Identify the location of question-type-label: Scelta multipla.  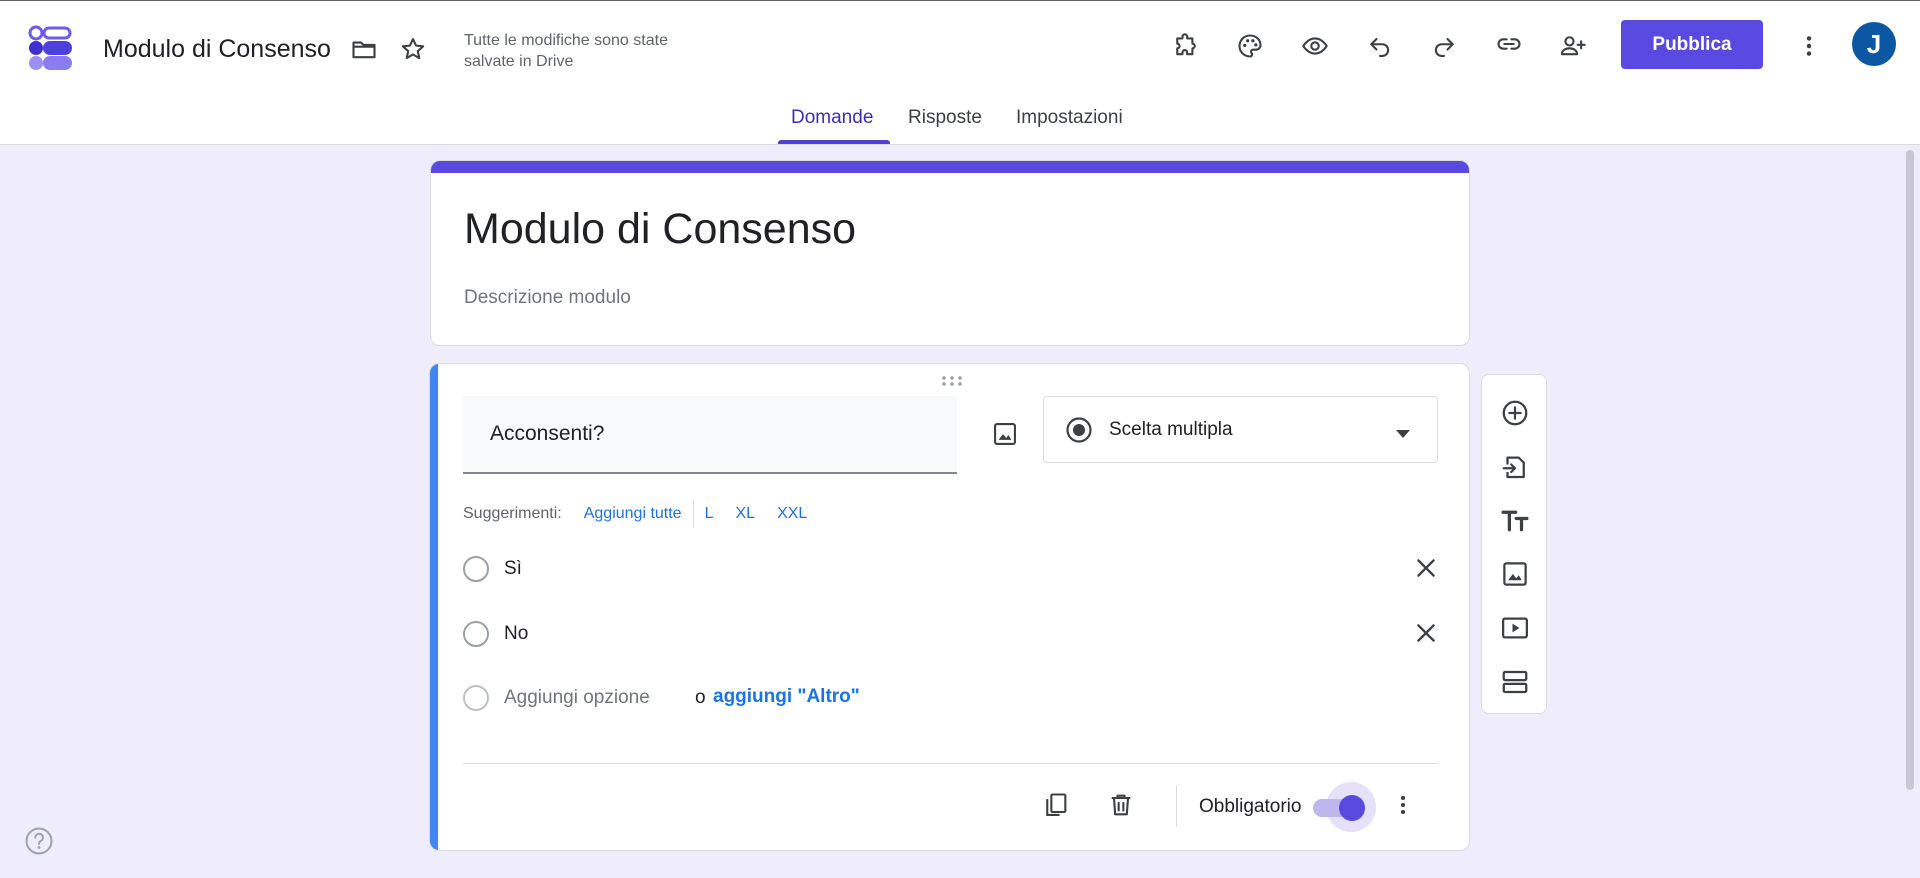
(1171, 429).